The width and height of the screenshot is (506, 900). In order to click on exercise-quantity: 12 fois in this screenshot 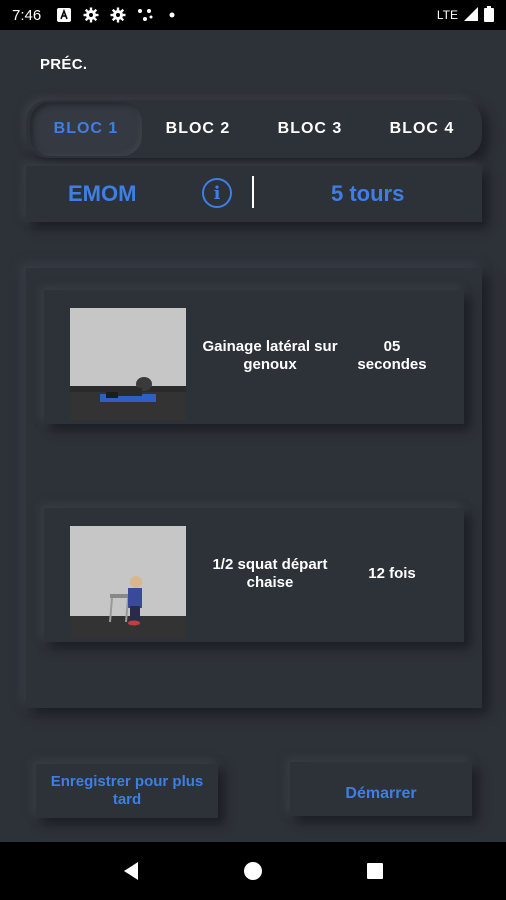, I will do `click(392, 573)`.